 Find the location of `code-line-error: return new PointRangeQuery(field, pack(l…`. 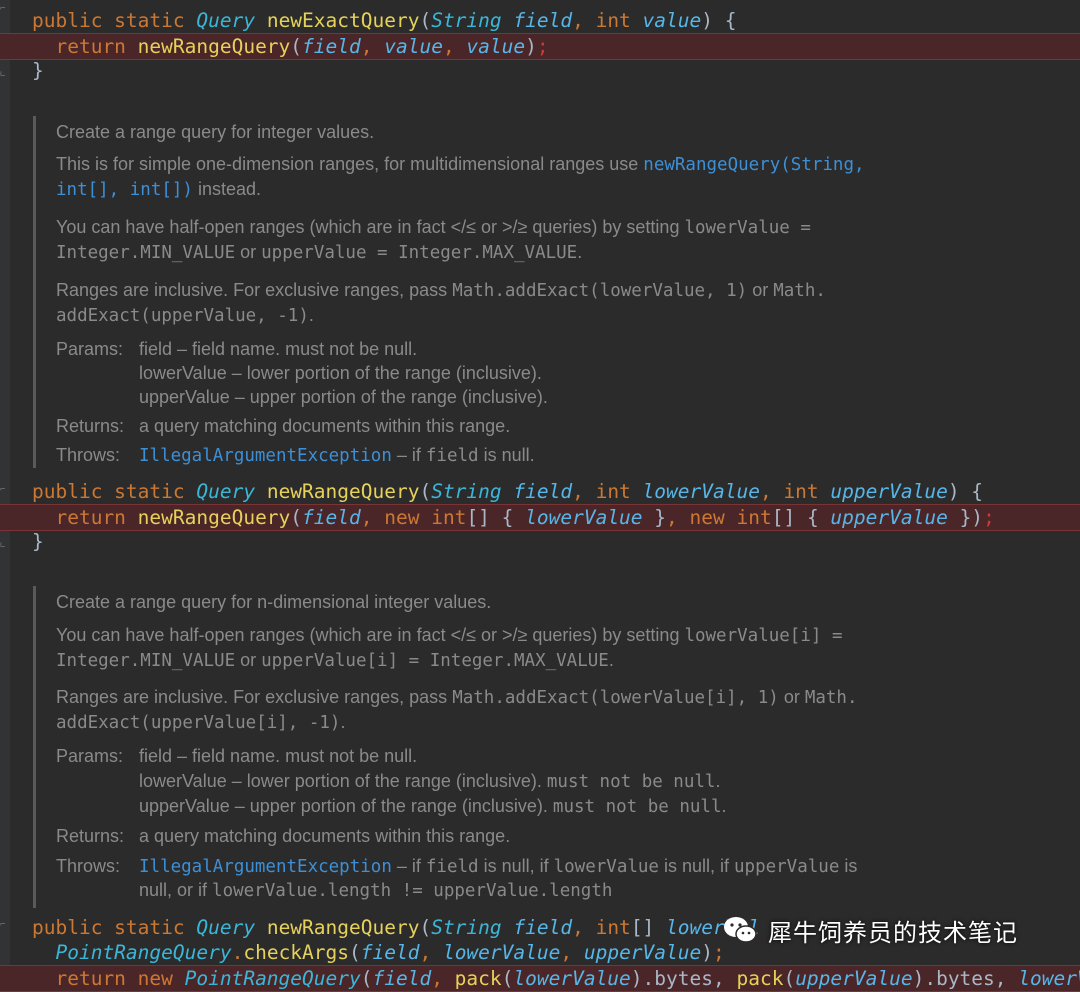

code-line-error: return new PointRangeQuery(field, pack(l… is located at coordinates (540, 978).